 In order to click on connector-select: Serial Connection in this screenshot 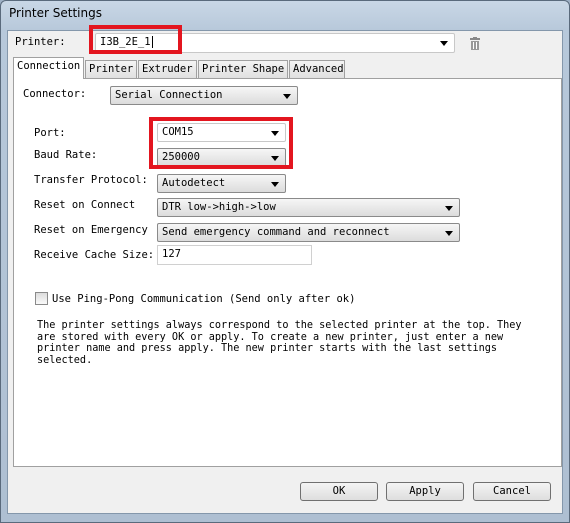, I will do `click(204, 95)`.